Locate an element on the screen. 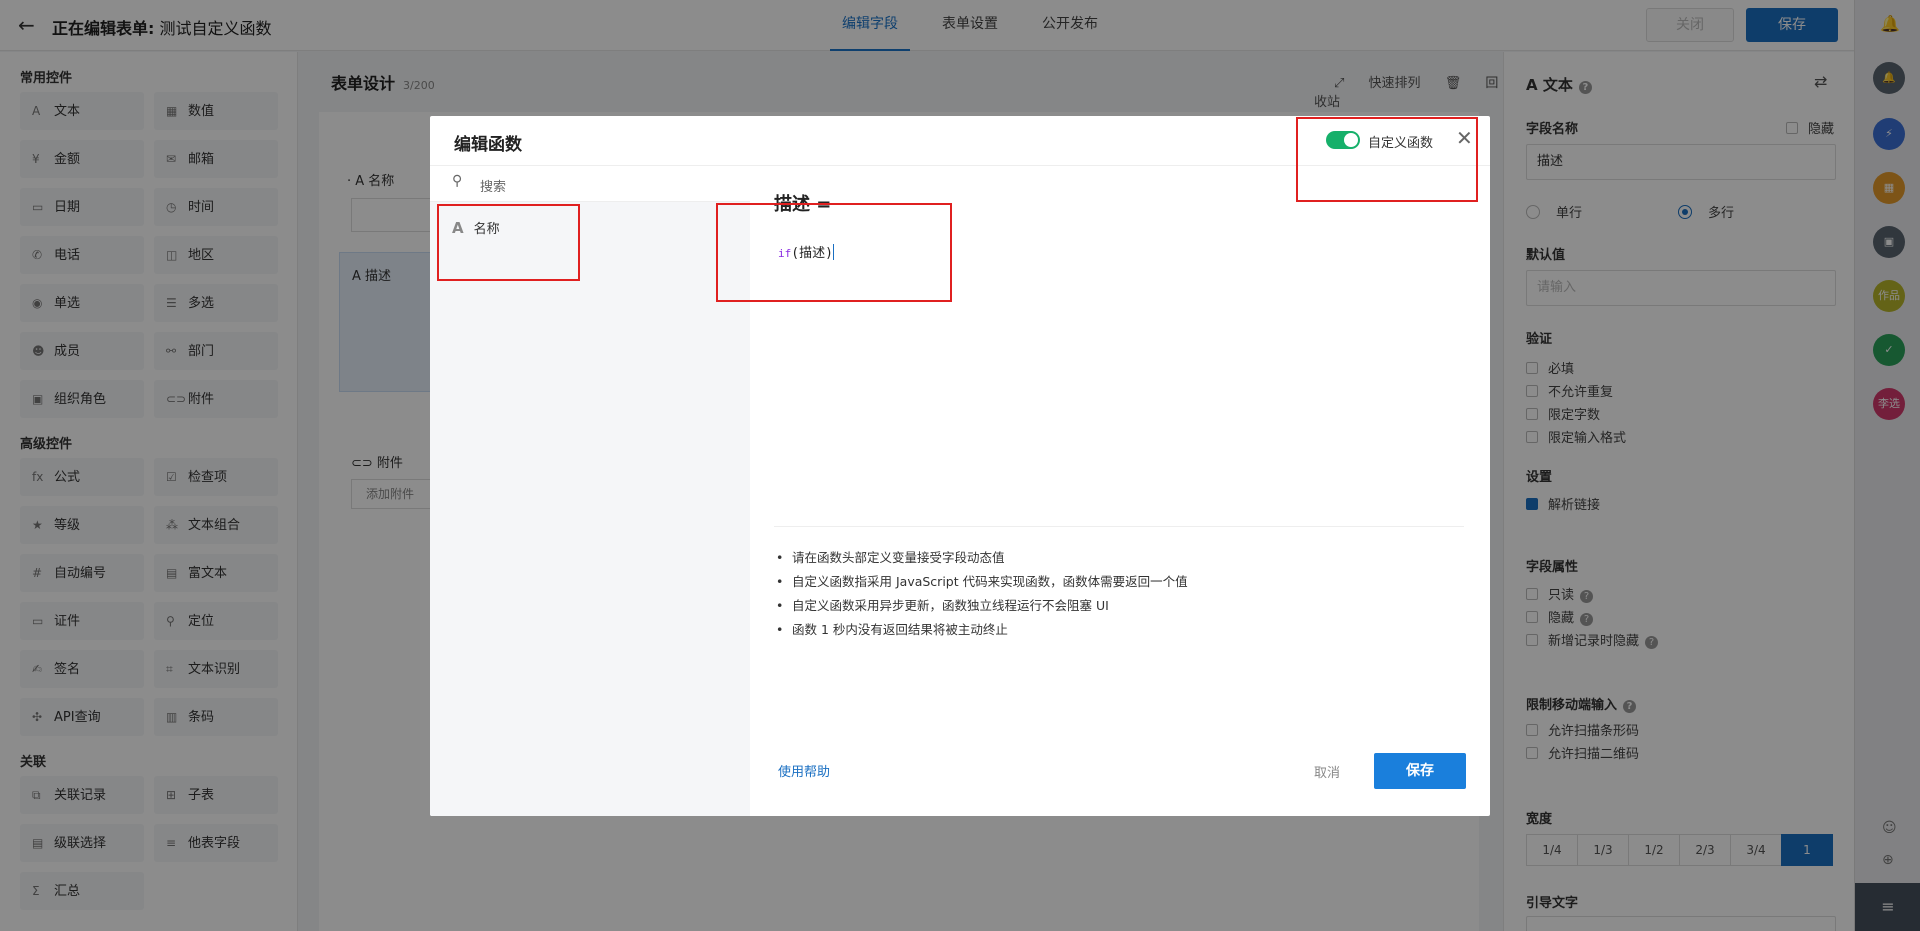 This screenshot has height=931, width=1920. tip-item: 自定义函数指采用 JavaScript 代码来实现函数，函数体需要返回一个值 is located at coordinates (981, 582).